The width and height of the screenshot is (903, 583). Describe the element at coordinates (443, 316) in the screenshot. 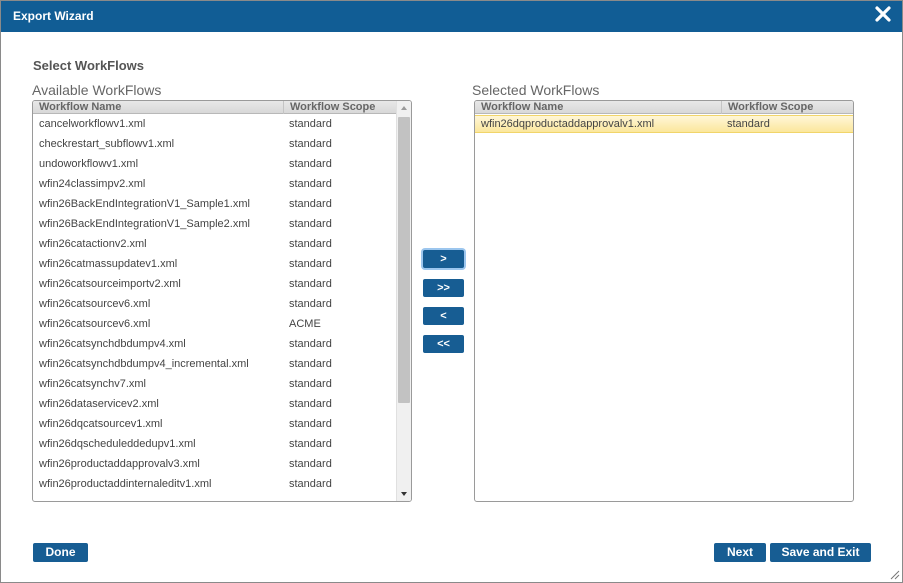

I see `move-selected-left-button: <` at that location.